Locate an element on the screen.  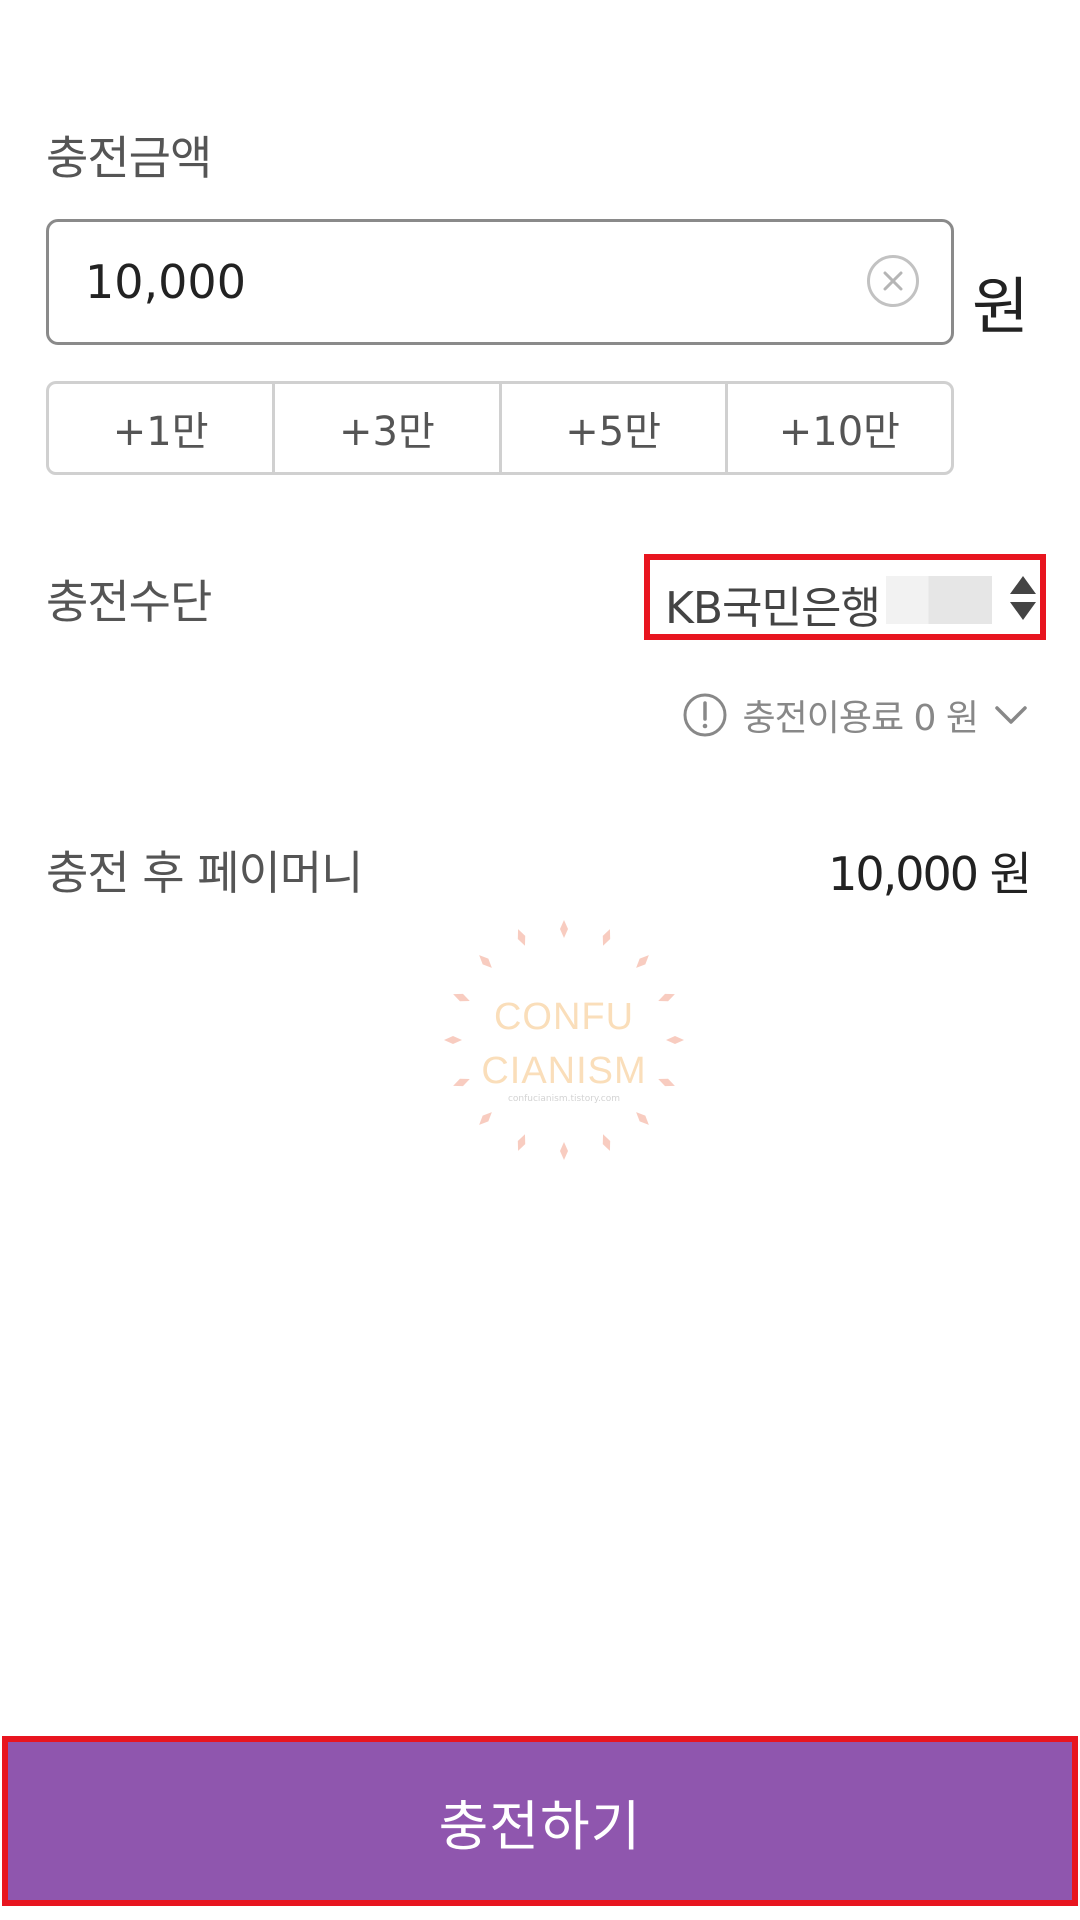
clear-input-button is located at coordinates (893, 281).